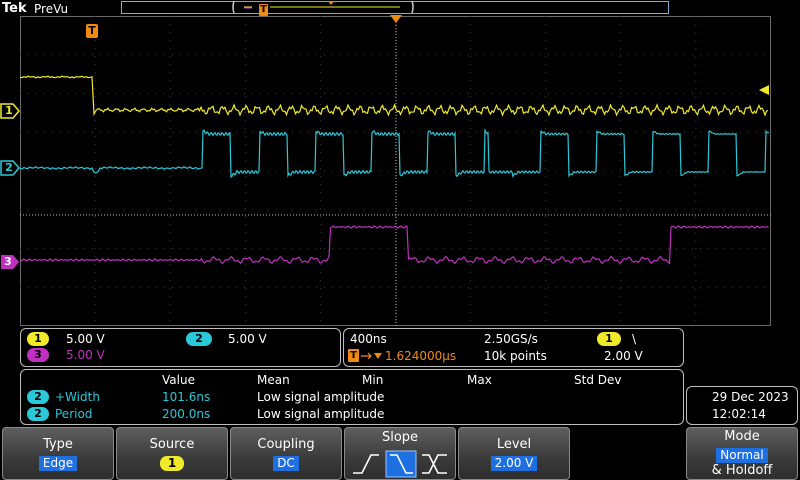  I want to click on meas2-mean: Low signal amplitude, so click(321, 414).